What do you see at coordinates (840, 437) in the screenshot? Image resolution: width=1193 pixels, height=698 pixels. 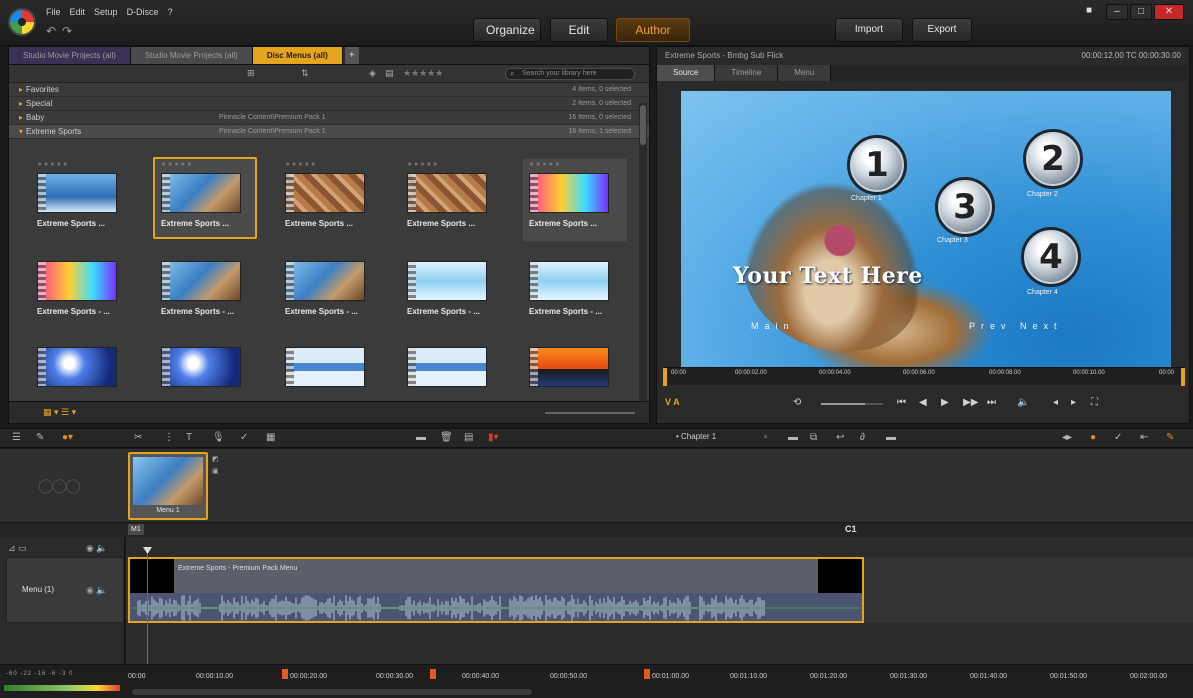 I see `return-icon: ↩` at bounding box center [840, 437].